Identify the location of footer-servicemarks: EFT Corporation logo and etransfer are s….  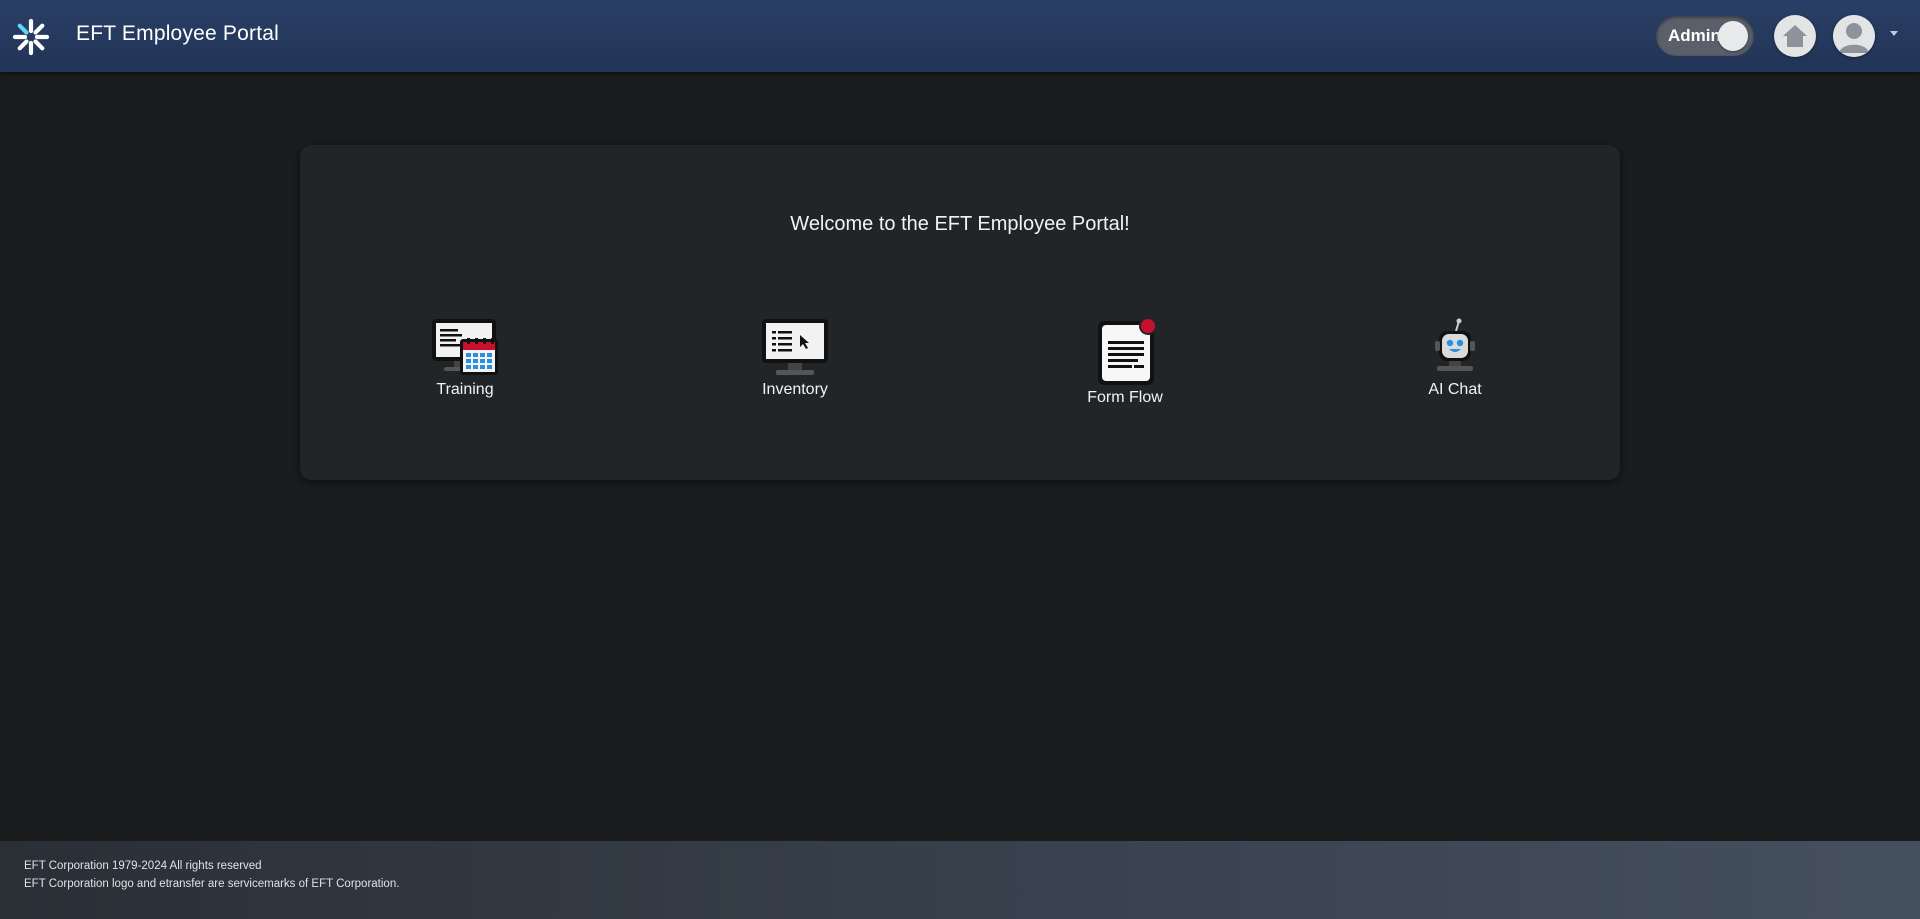
(212, 884).